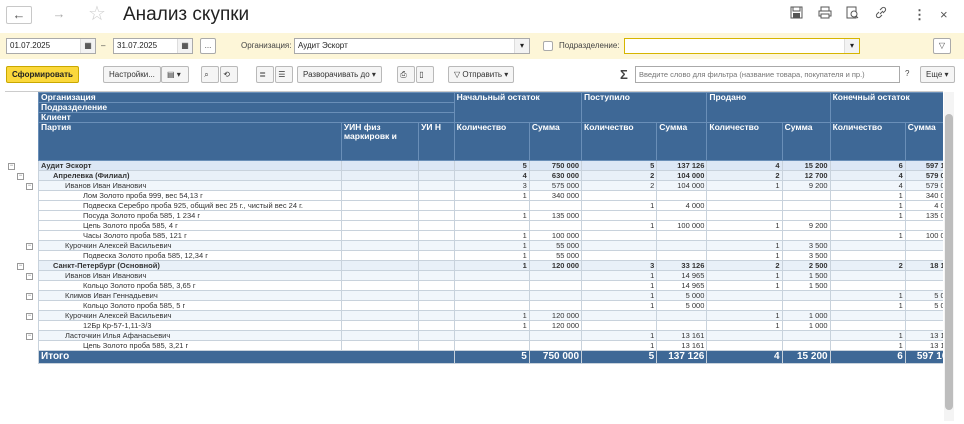  I want to click on search-clear-icon: ⟲, so click(229, 74).